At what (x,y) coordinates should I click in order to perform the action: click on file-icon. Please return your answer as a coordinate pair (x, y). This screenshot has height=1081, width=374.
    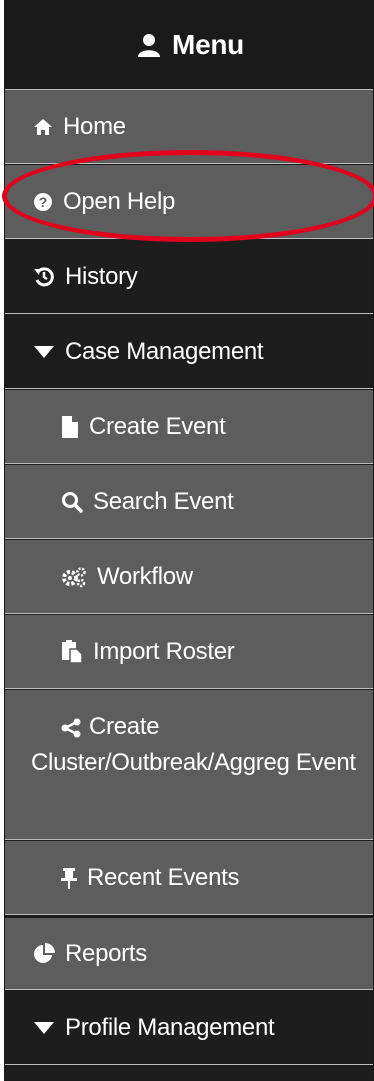
    Looking at the image, I should click on (70, 427).